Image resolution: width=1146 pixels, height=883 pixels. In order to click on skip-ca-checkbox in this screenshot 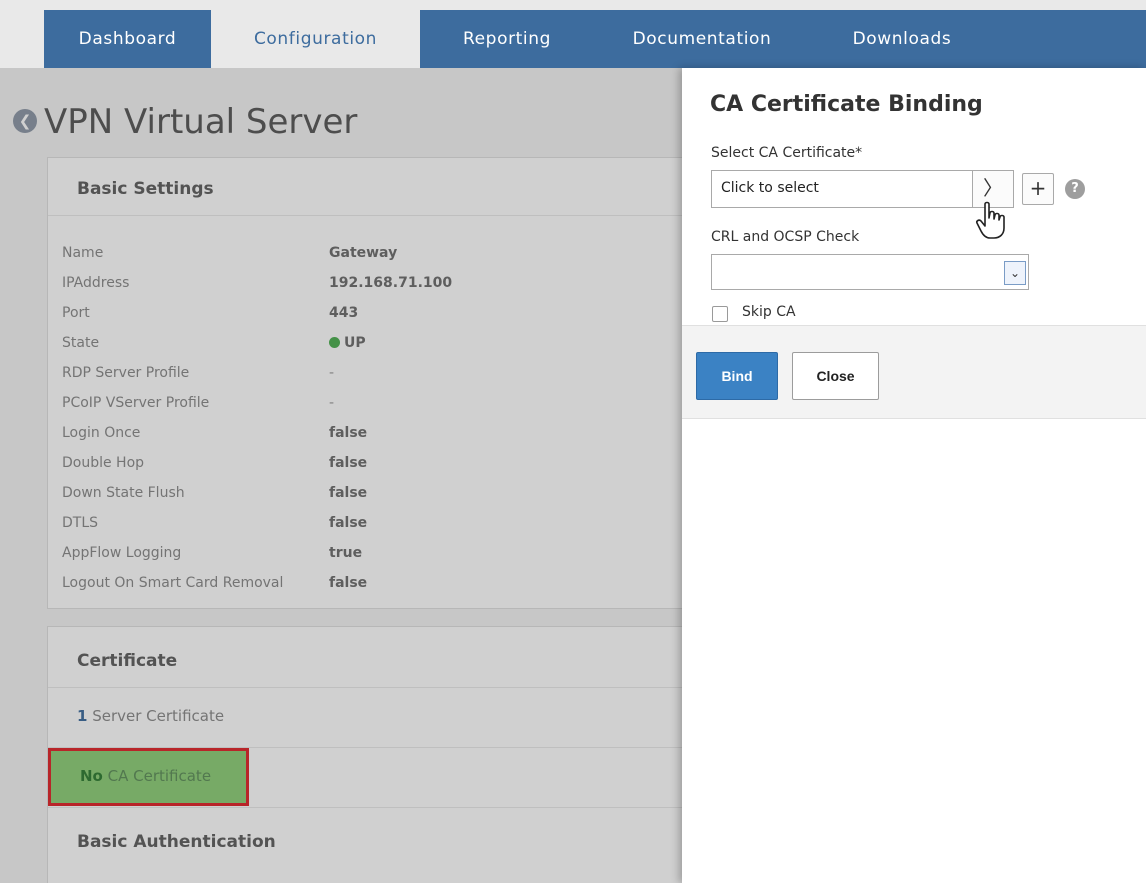, I will do `click(720, 314)`.